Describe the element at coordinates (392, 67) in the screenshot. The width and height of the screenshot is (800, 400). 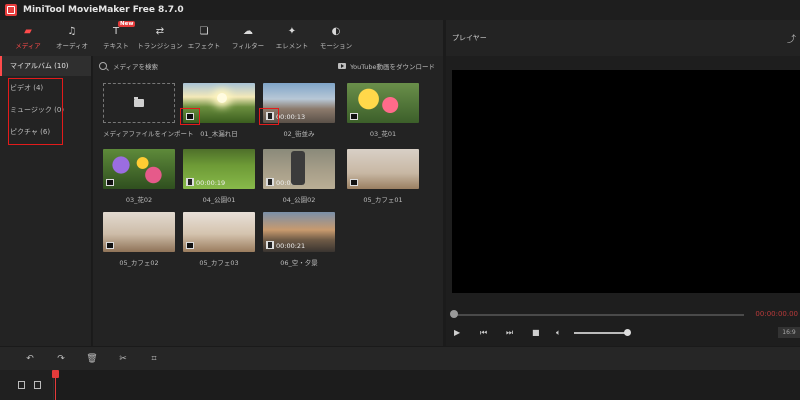
I see `youtube-download-label: YouTube動画をダウンロード` at that location.